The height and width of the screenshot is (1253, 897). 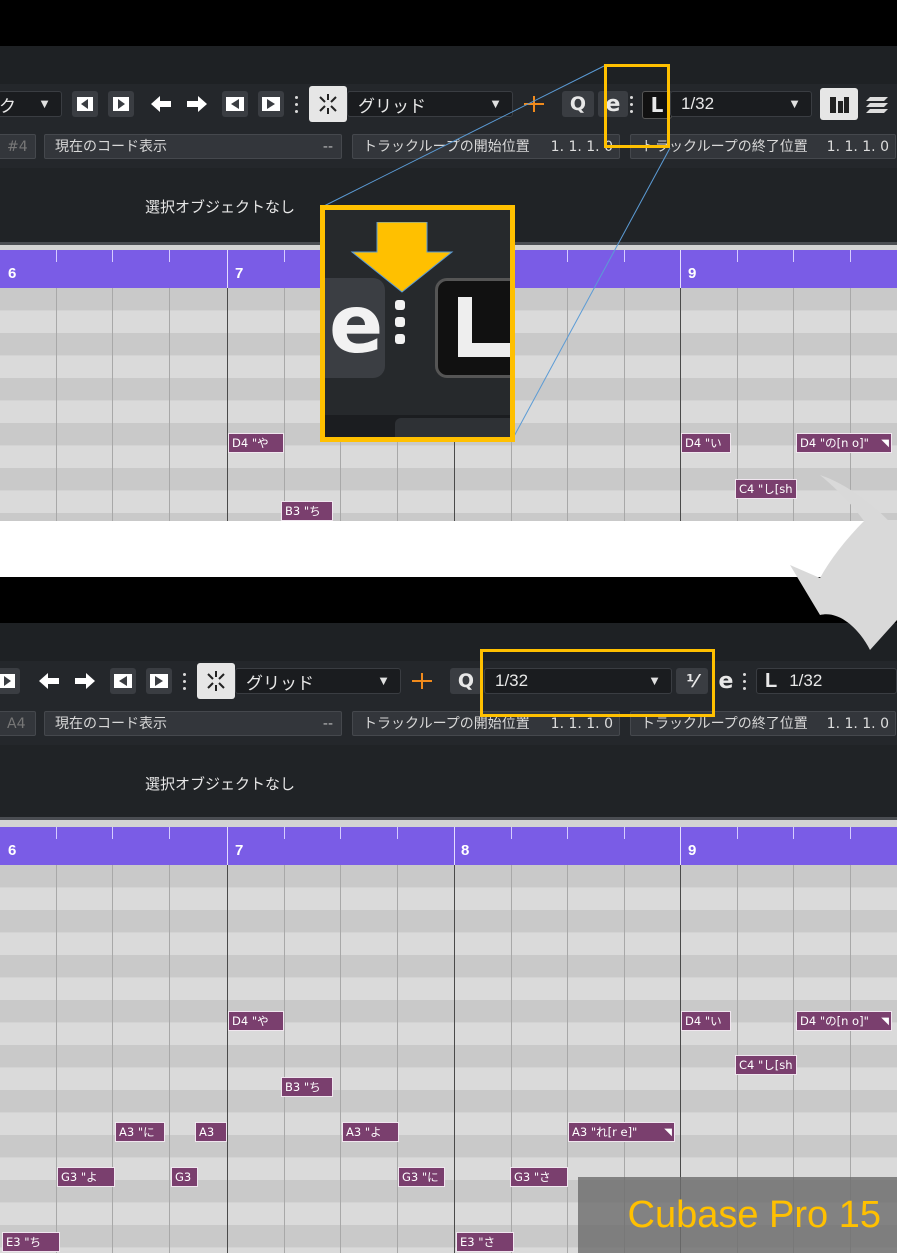 I want to click on insert-marker-icon, so click(x=422, y=681).